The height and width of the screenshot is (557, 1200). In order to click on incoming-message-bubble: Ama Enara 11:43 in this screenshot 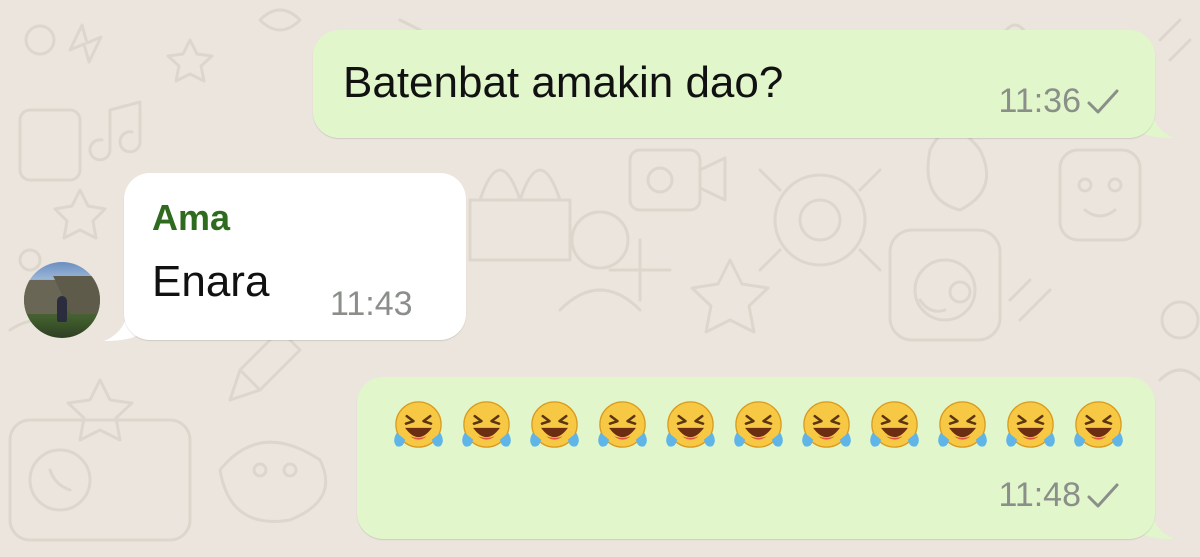, I will do `click(295, 256)`.